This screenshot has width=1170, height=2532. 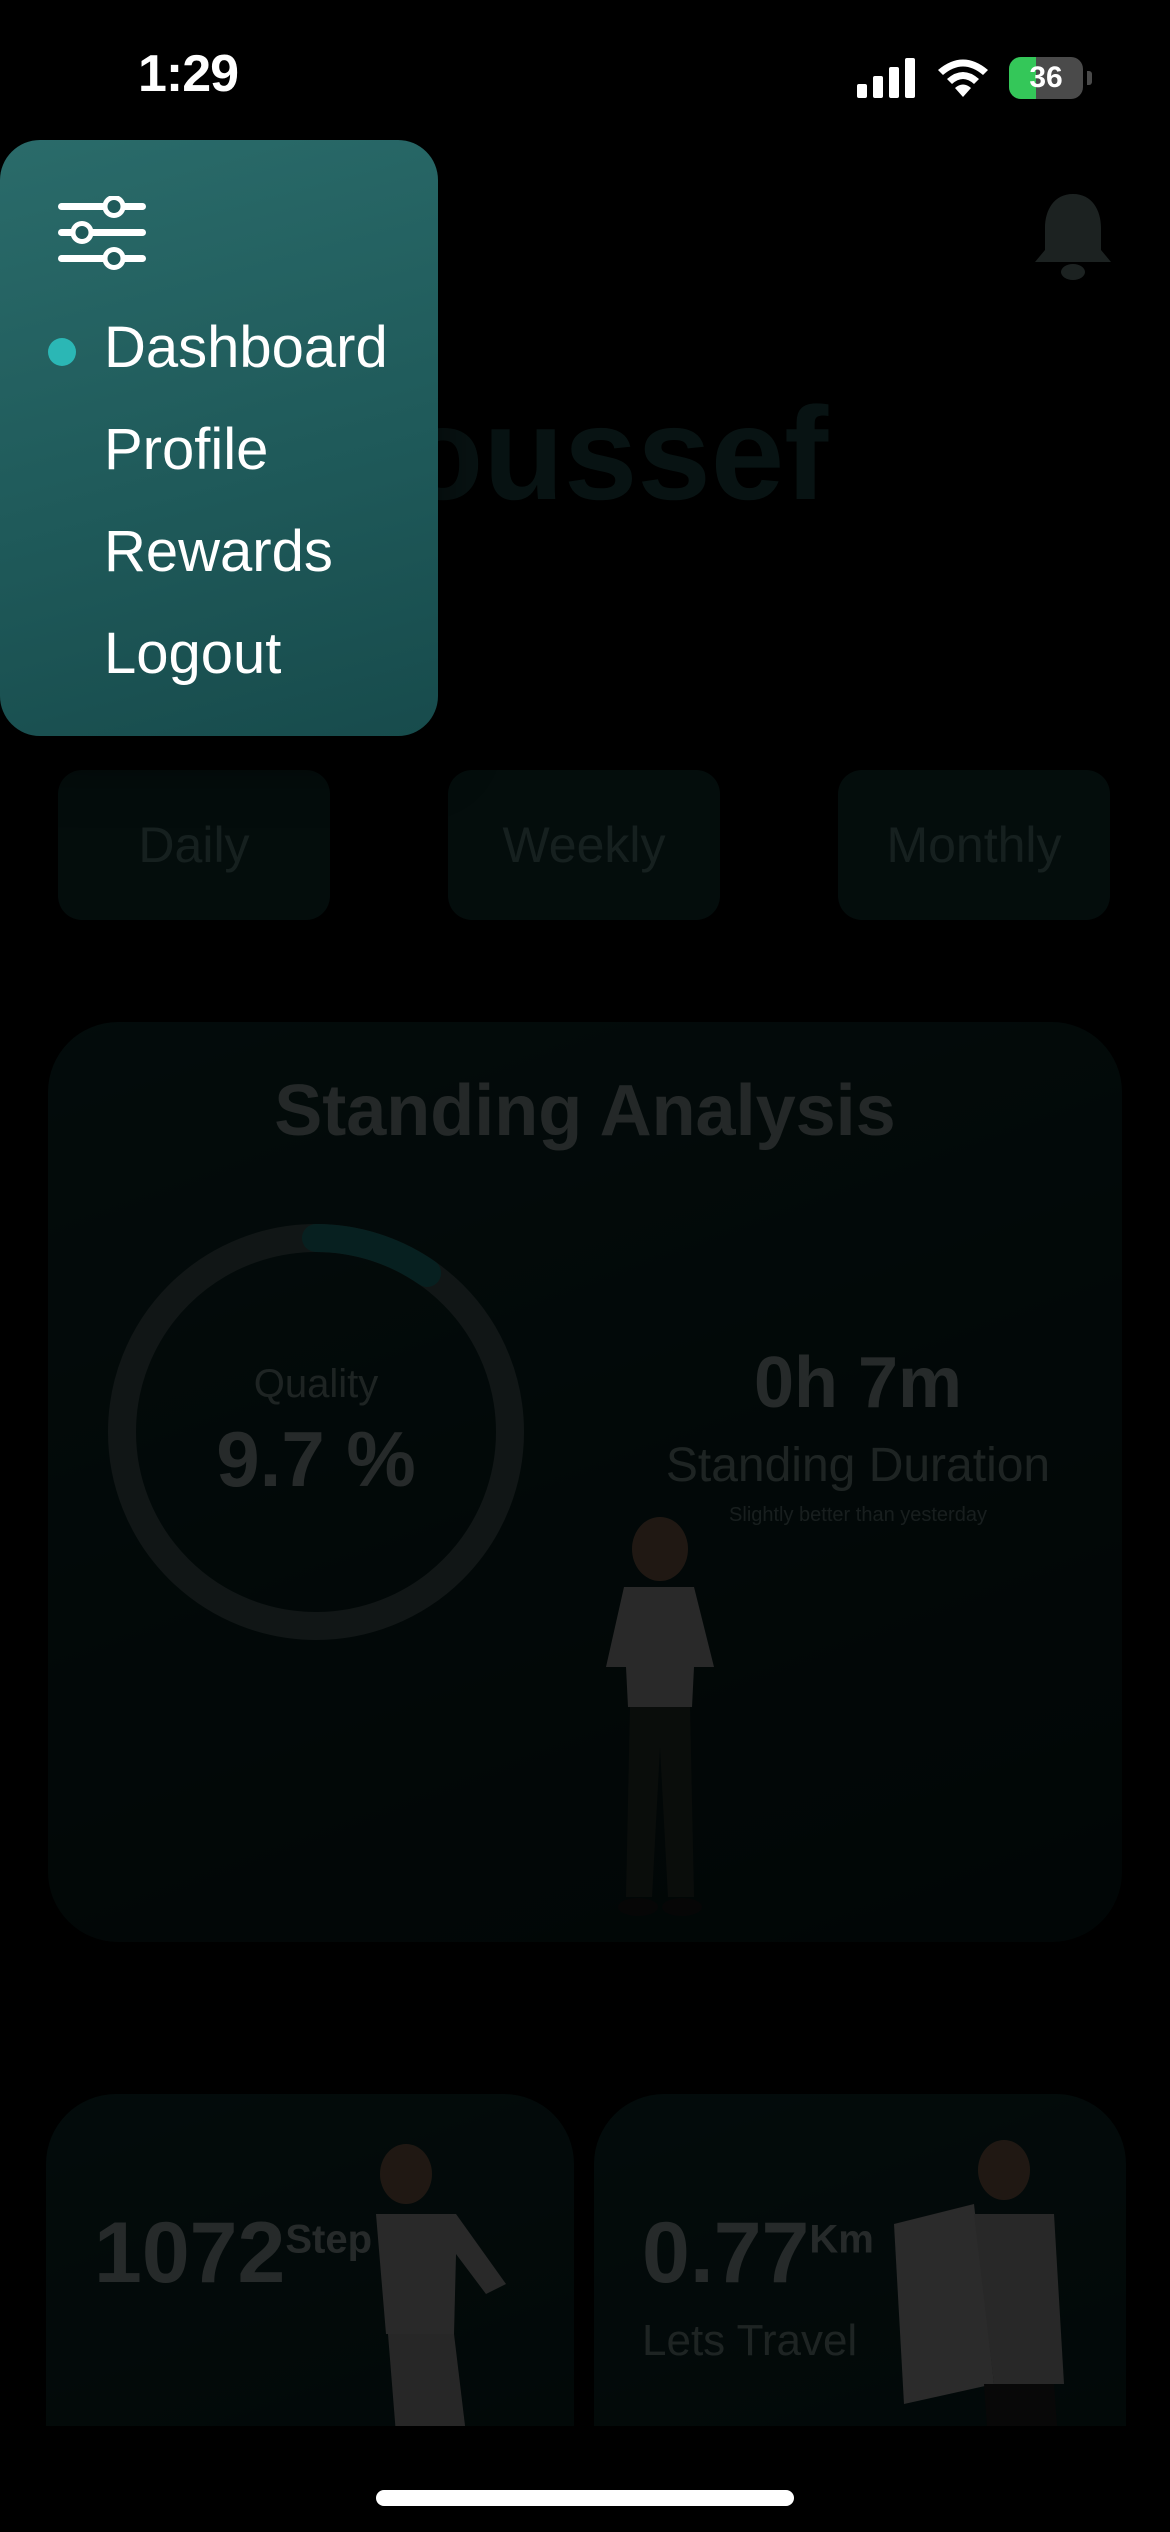 I want to click on steps-unit: Step, so click(x=329, y=2239).